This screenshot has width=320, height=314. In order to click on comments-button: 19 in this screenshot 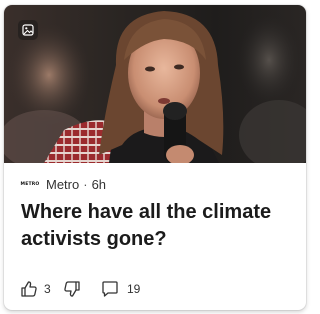, I will do `click(120, 289)`.